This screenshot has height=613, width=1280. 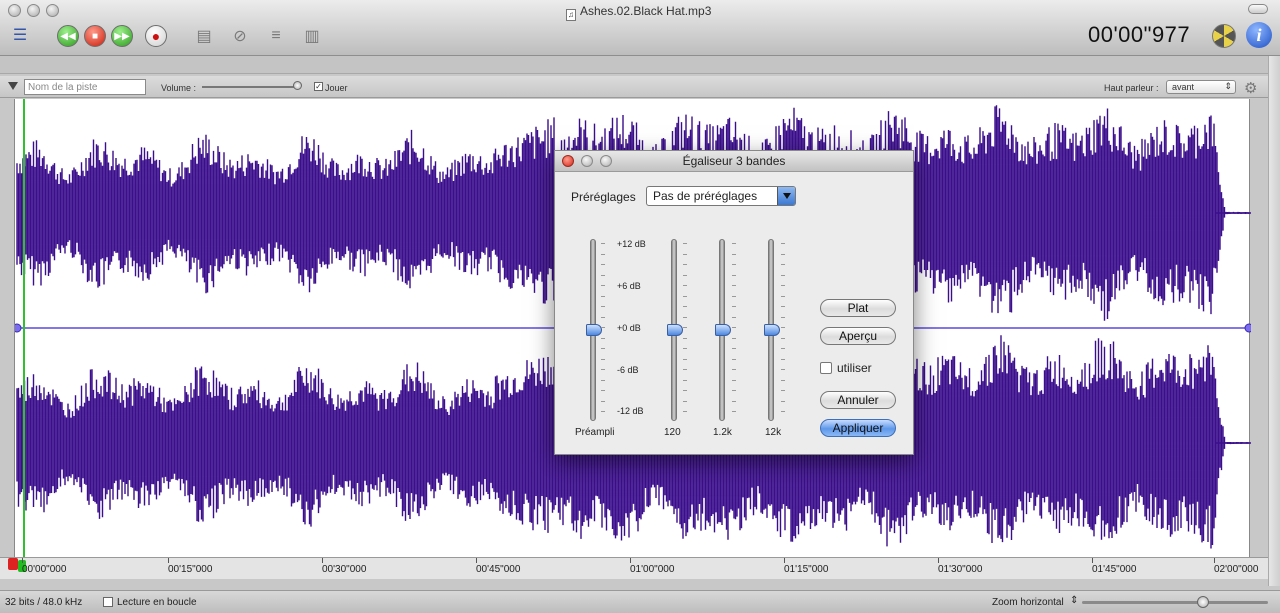 I want to click on timeline-tick: 02'00"000, so click(x=1236, y=566).